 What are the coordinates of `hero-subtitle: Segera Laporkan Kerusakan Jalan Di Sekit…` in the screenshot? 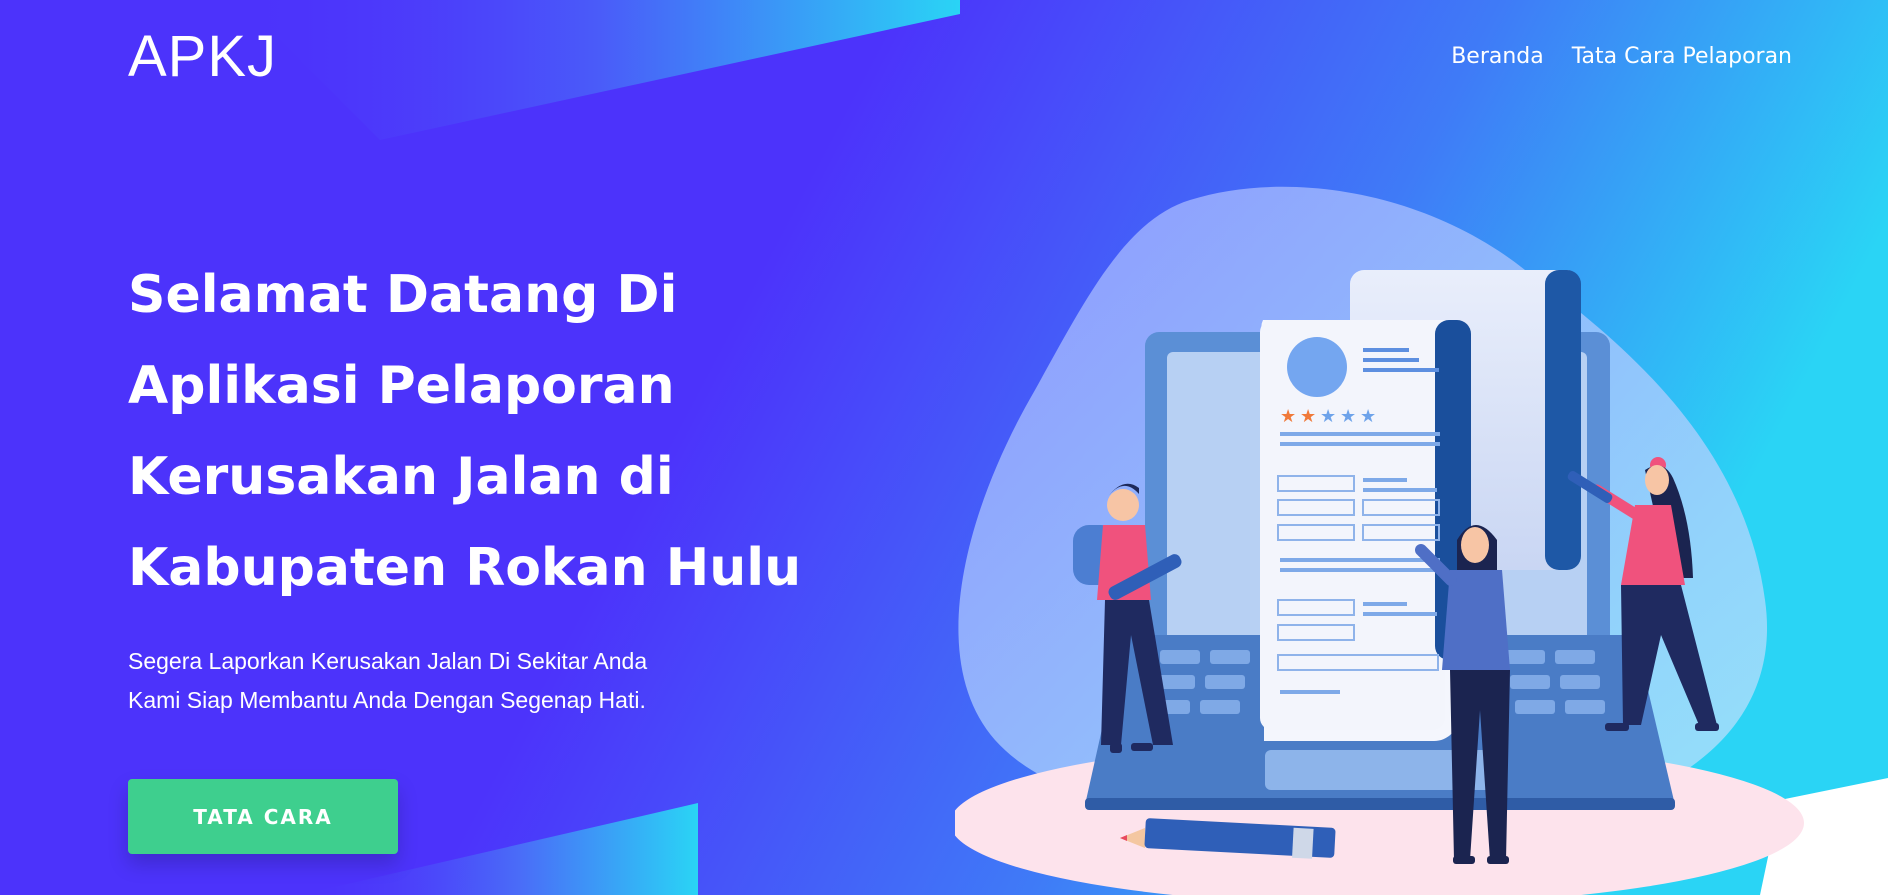 It's located at (438, 681).